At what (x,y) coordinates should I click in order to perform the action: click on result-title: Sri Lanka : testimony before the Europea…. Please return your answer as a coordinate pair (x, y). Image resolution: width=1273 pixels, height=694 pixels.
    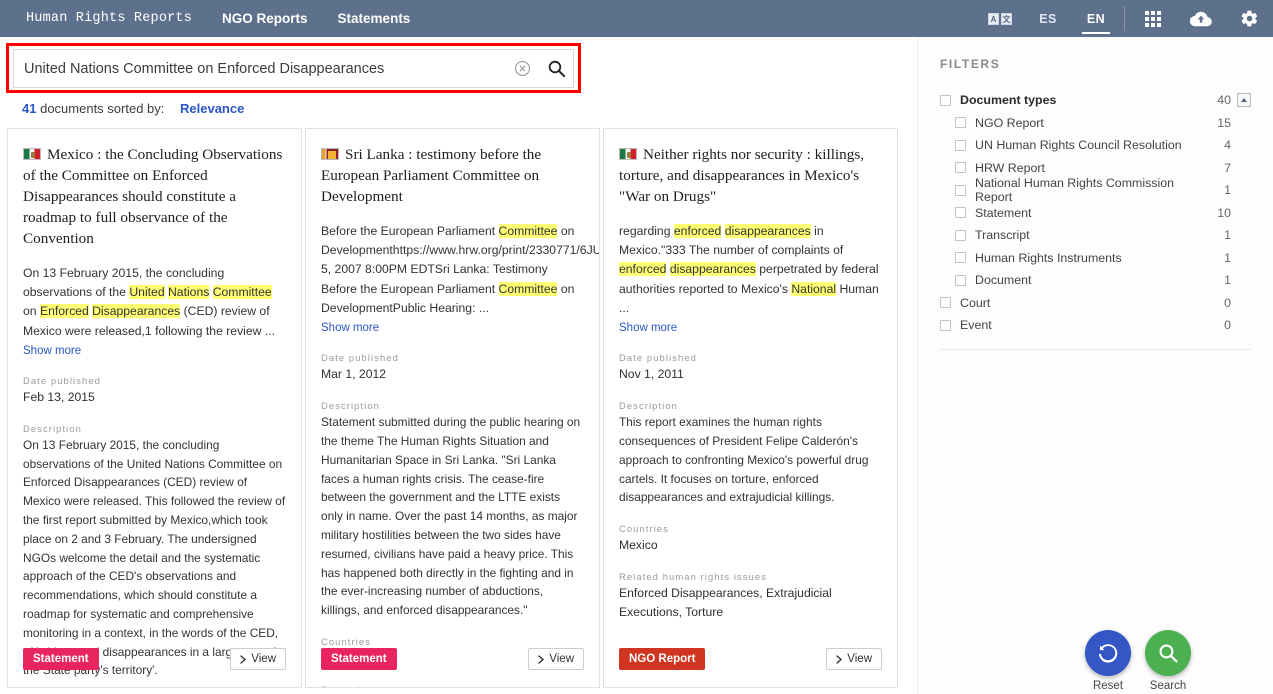
    Looking at the image, I should click on (452, 176).